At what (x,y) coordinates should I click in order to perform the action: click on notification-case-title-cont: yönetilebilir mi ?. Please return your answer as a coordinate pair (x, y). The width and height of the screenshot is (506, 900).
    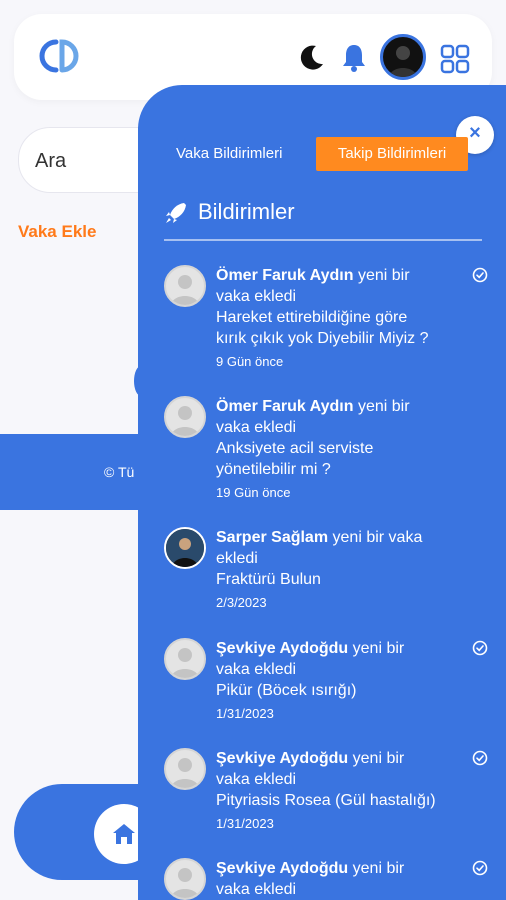
    Looking at the image, I should click on (273, 469).